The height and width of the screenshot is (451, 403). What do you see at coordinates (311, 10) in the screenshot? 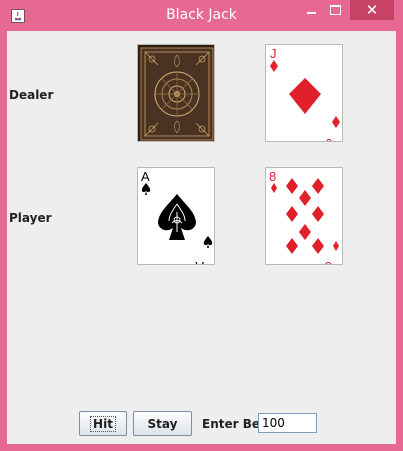
I see `minimize-button` at bounding box center [311, 10].